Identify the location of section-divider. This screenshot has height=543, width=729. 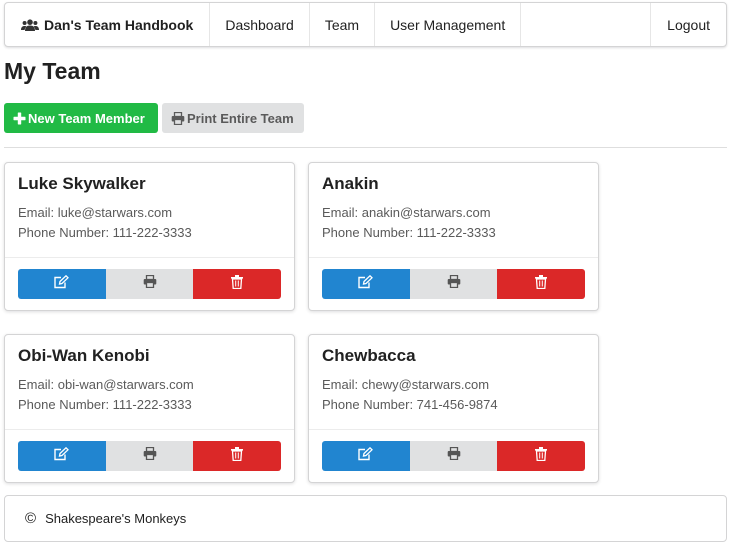
(365, 147).